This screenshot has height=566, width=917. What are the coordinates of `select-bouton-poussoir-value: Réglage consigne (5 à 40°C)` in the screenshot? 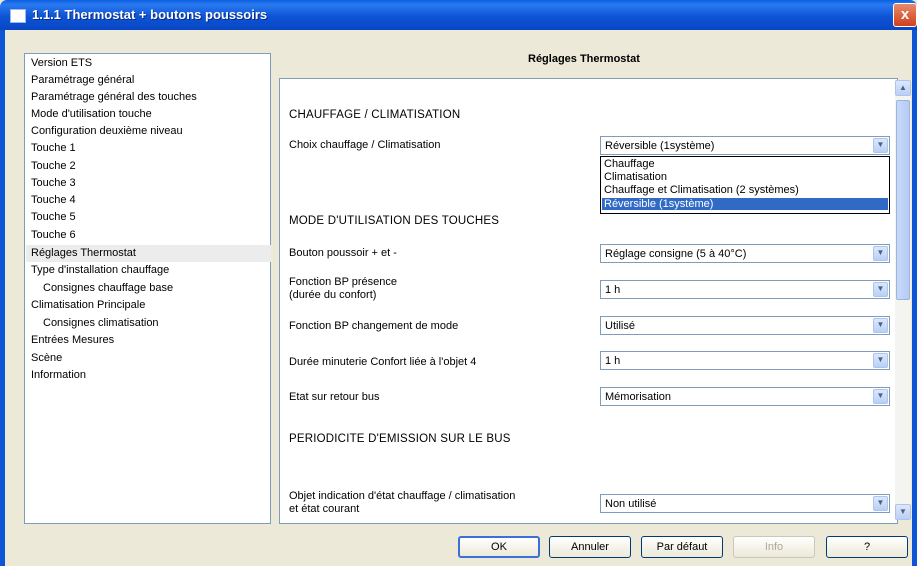 It's located at (676, 254).